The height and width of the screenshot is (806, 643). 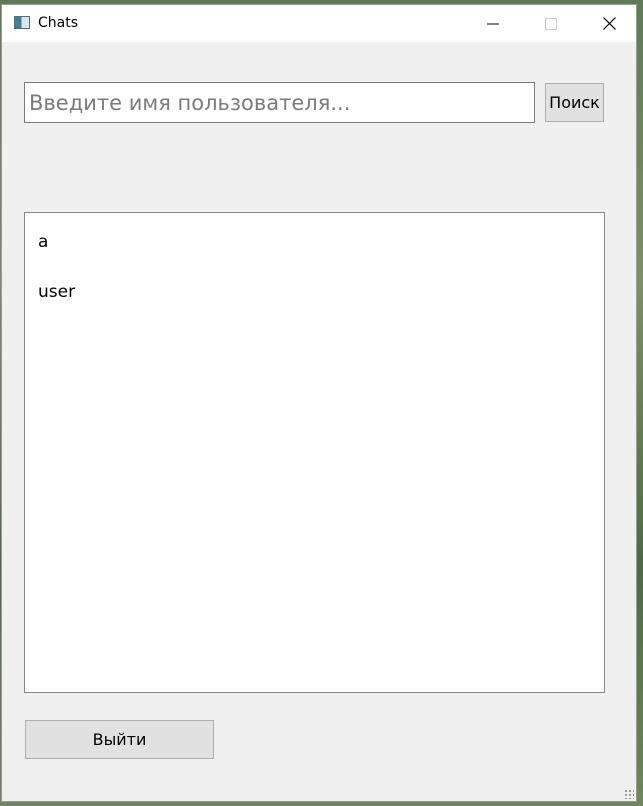 I want to click on maximize-button, so click(x=551, y=23).